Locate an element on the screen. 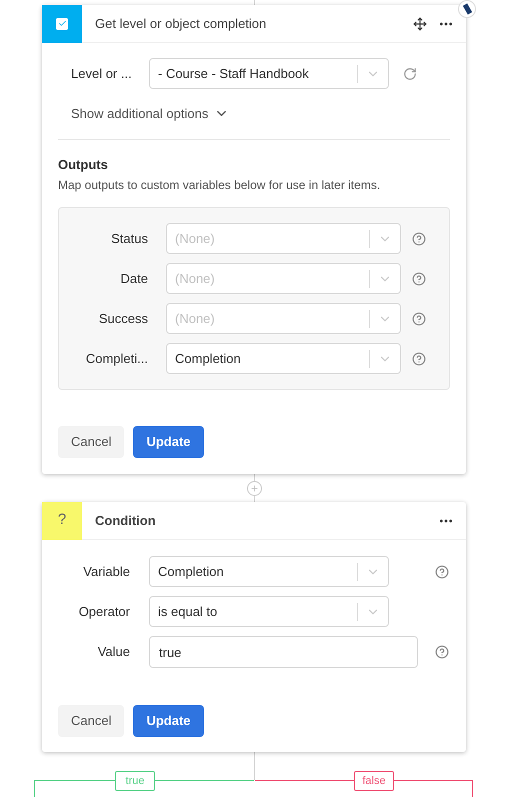  refresh-icon is located at coordinates (410, 73).